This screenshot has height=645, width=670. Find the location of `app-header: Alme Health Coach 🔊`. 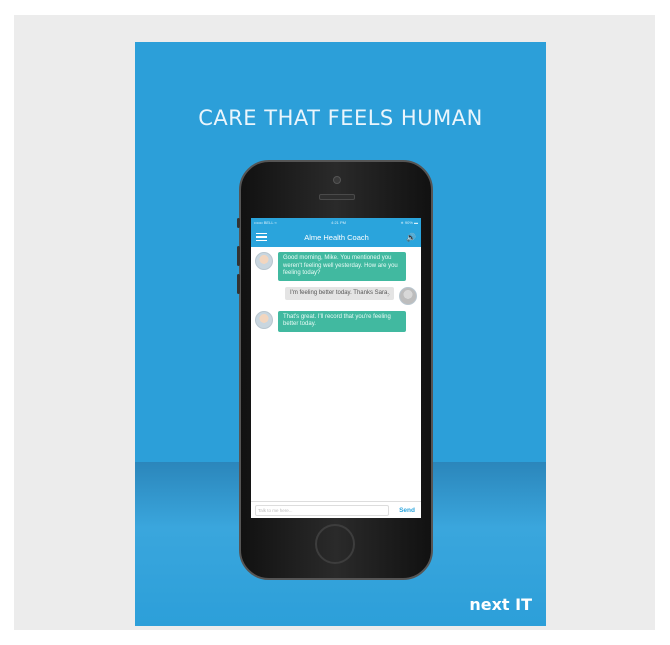

app-header: Alme Health Coach 🔊 is located at coordinates (336, 237).